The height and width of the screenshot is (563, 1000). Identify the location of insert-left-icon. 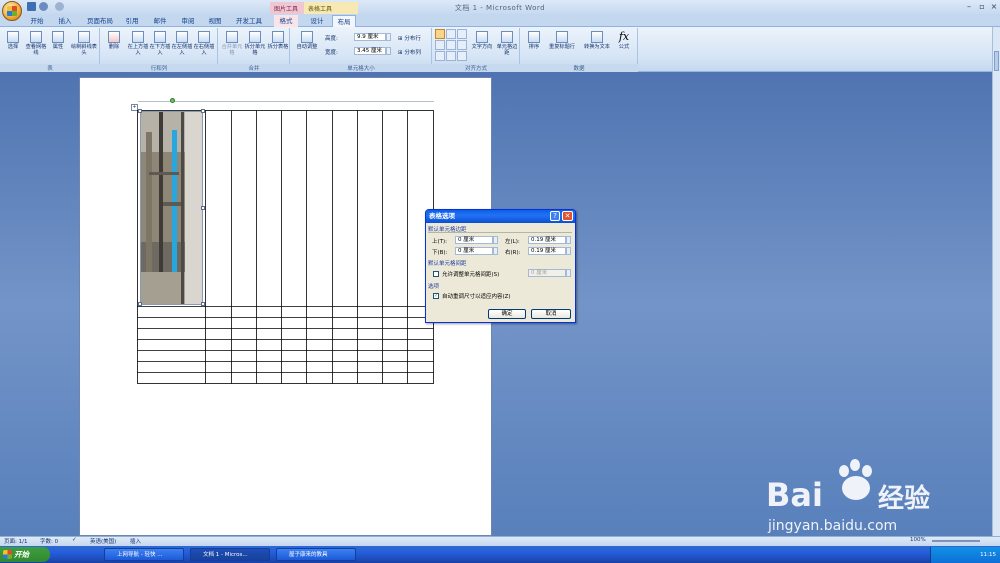
(182, 37).